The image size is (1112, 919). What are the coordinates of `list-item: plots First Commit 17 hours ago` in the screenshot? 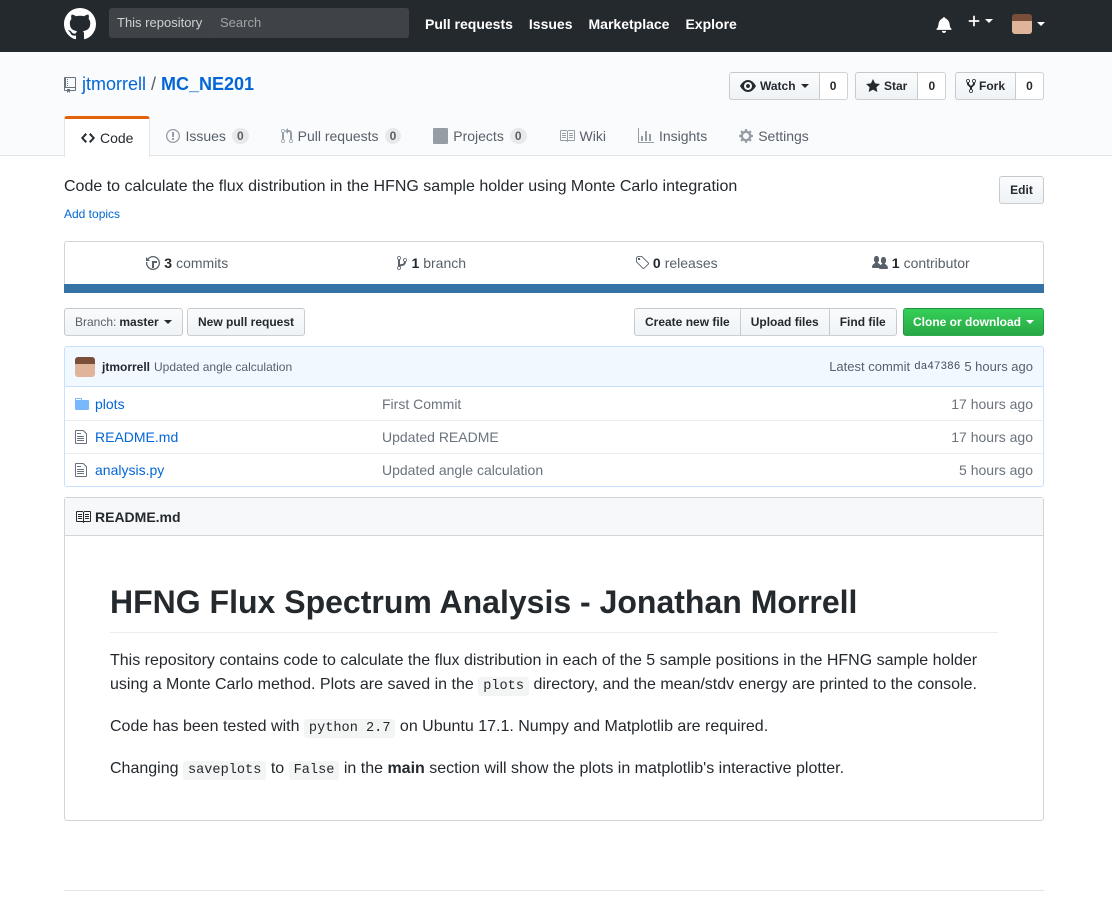 It's located at (554, 403).